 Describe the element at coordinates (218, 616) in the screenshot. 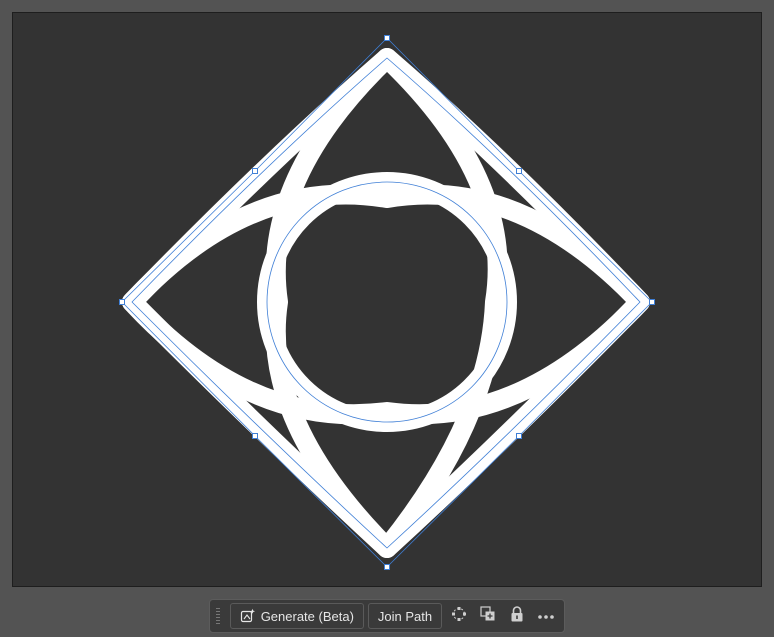

I see `drag-handle-icon` at that location.